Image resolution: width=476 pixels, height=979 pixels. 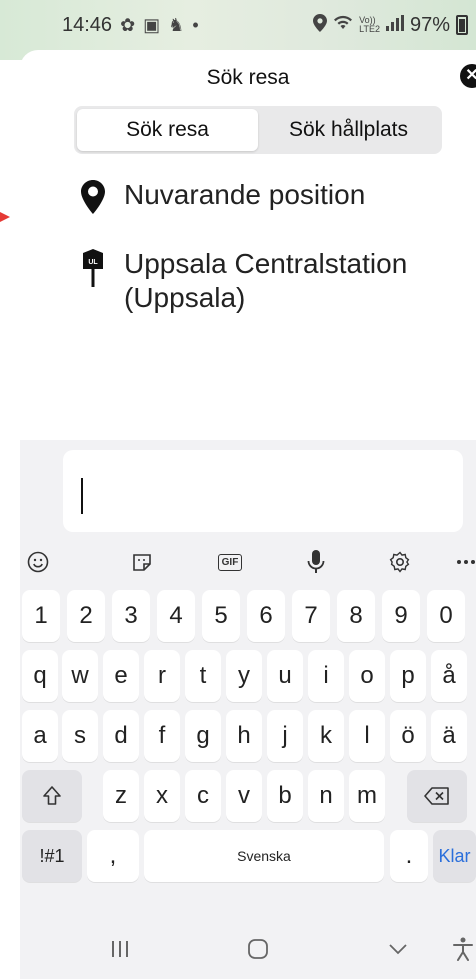 What do you see at coordinates (121, 736) in the screenshot?
I see `key-d: d` at bounding box center [121, 736].